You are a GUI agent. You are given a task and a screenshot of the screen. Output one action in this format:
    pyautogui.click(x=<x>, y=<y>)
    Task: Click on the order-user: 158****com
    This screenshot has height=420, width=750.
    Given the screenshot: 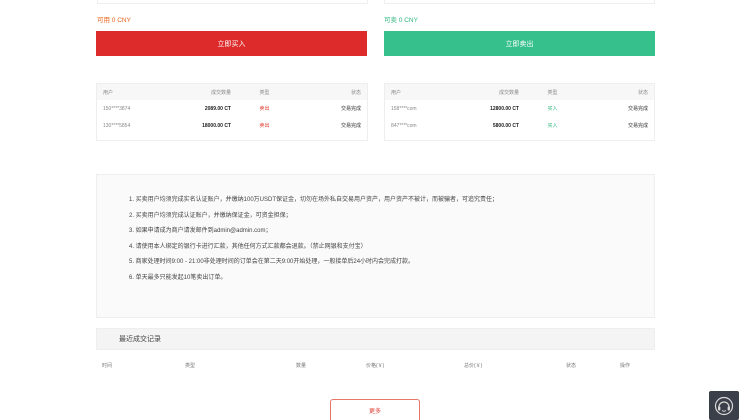 What is the action you would take?
    pyautogui.click(x=404, y=108)
    